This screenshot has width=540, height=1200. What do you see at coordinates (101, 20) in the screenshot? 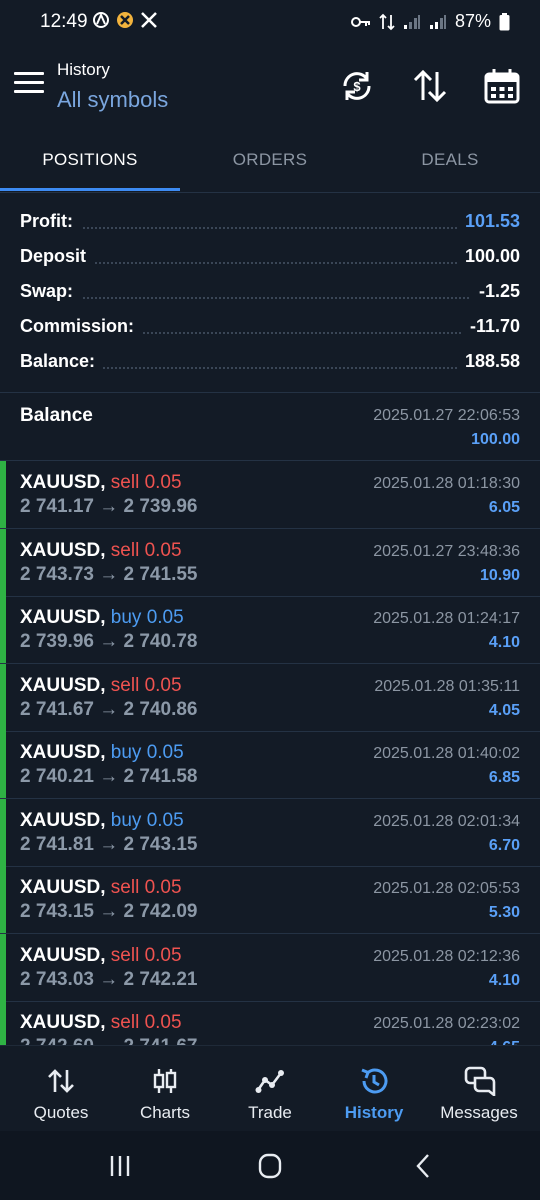
I see `app-notification-icon` at bounding box center [101, 20].